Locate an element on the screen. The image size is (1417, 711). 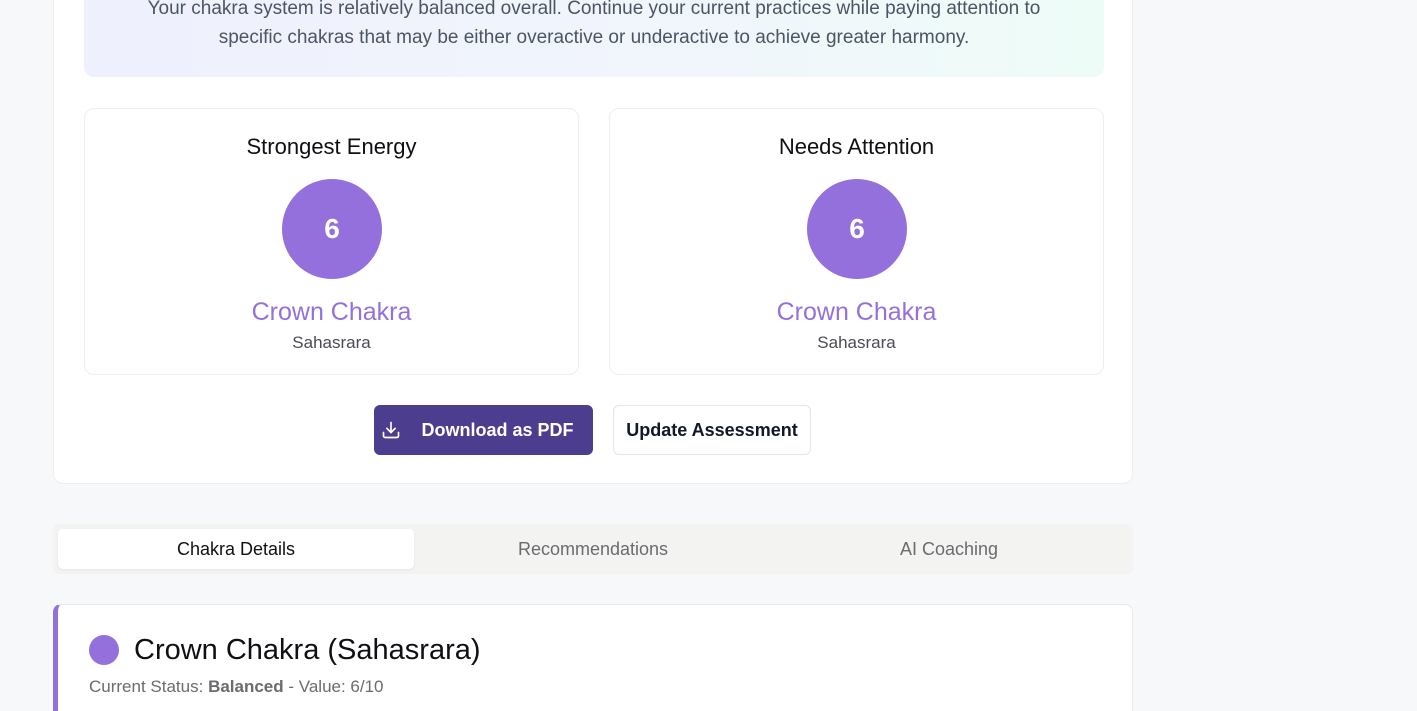
needs-attention-card: Needs Attention 6 Crown Chakra Sahasrara is located at coordinates (856, 241).